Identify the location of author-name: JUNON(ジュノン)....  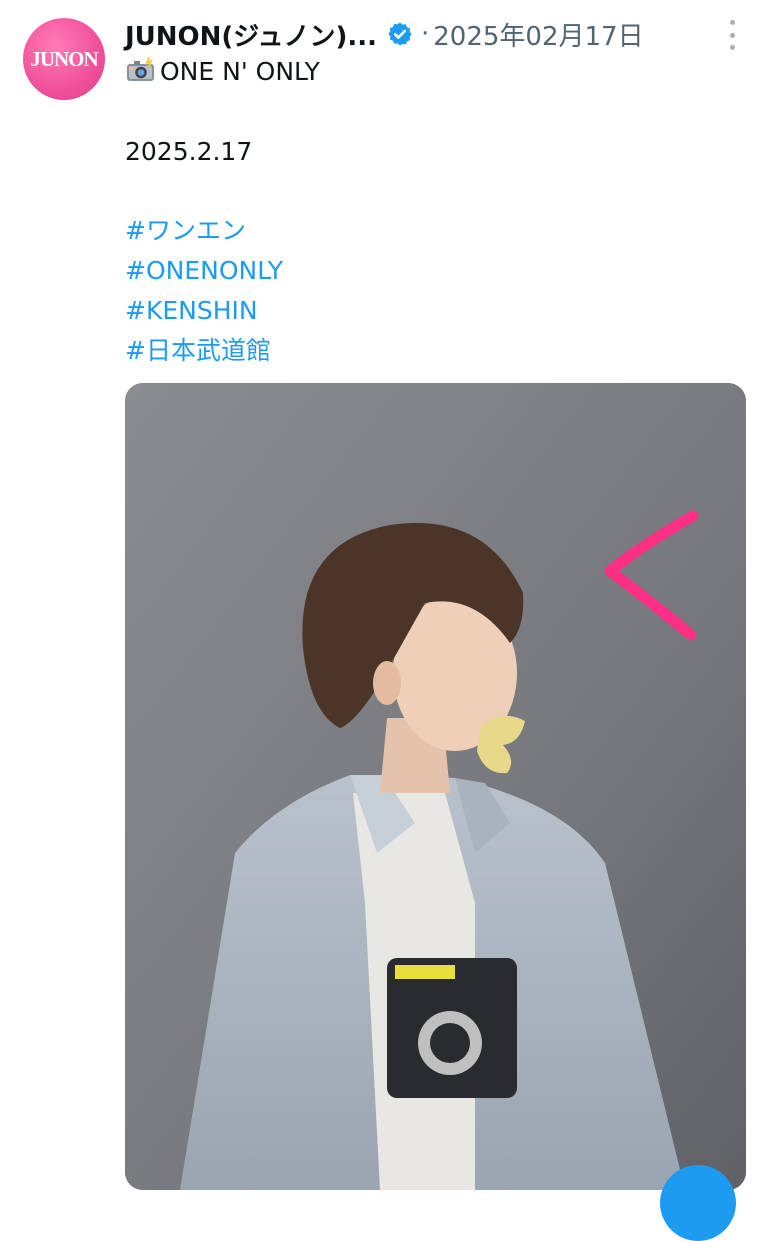
(251, 34).